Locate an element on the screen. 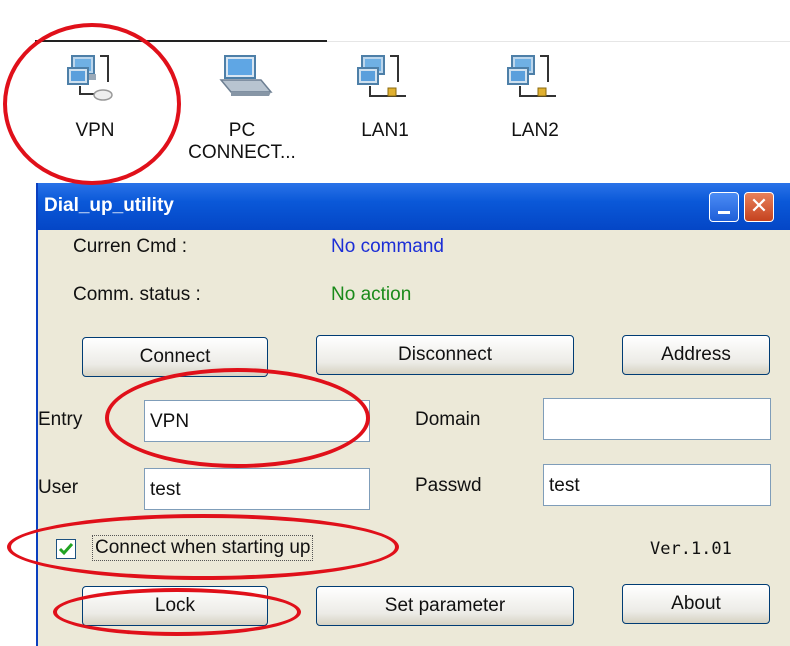  entry-label: Entry is located at coordinates (60, 419).